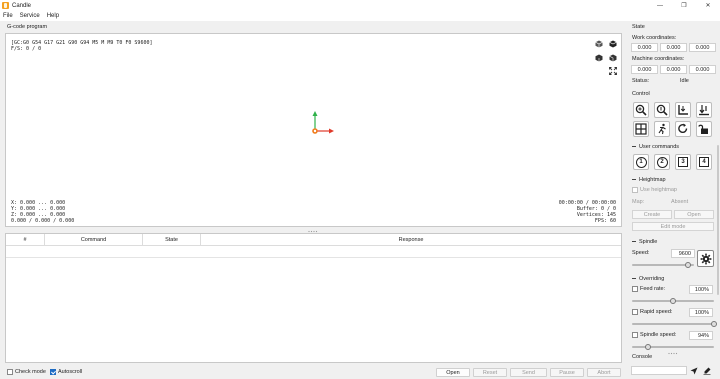 This screenshot has height=379, width=720. I want to click on machine-x-value: 0.000, so click(644, 69).